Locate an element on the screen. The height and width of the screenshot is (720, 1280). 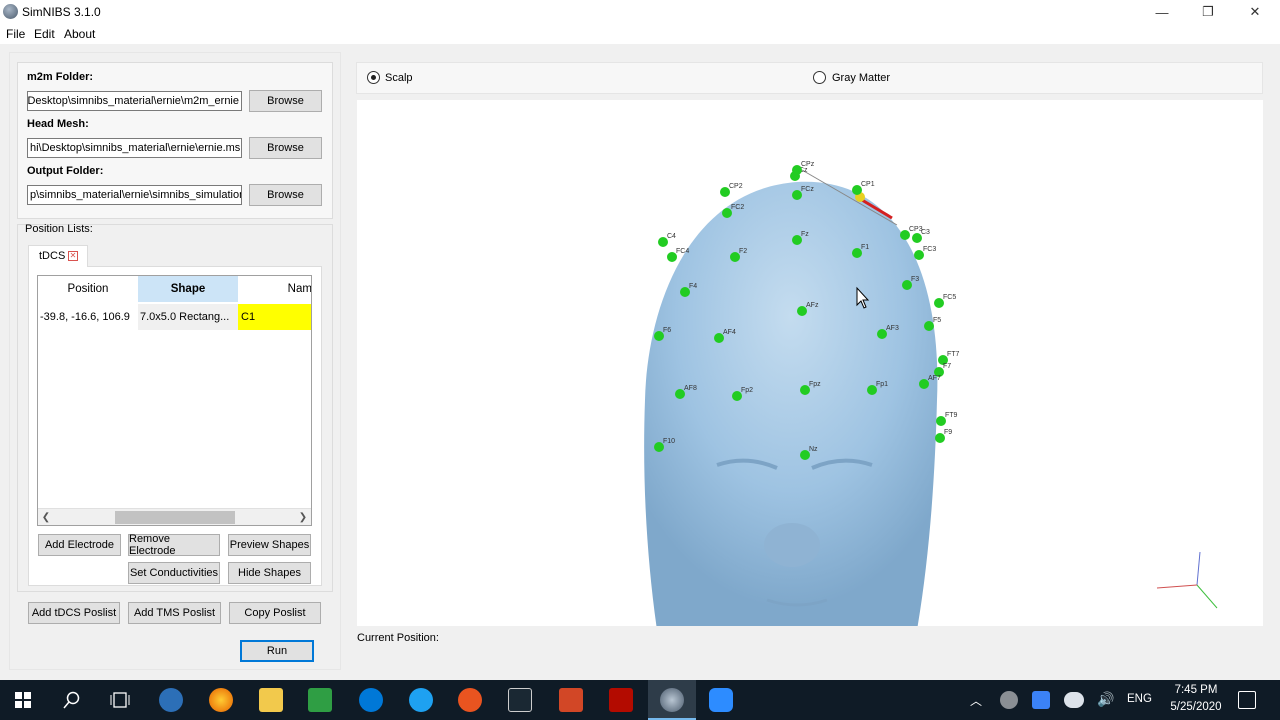
electrode-label-fp1: Fp1 is located at coordinates (882, 384).